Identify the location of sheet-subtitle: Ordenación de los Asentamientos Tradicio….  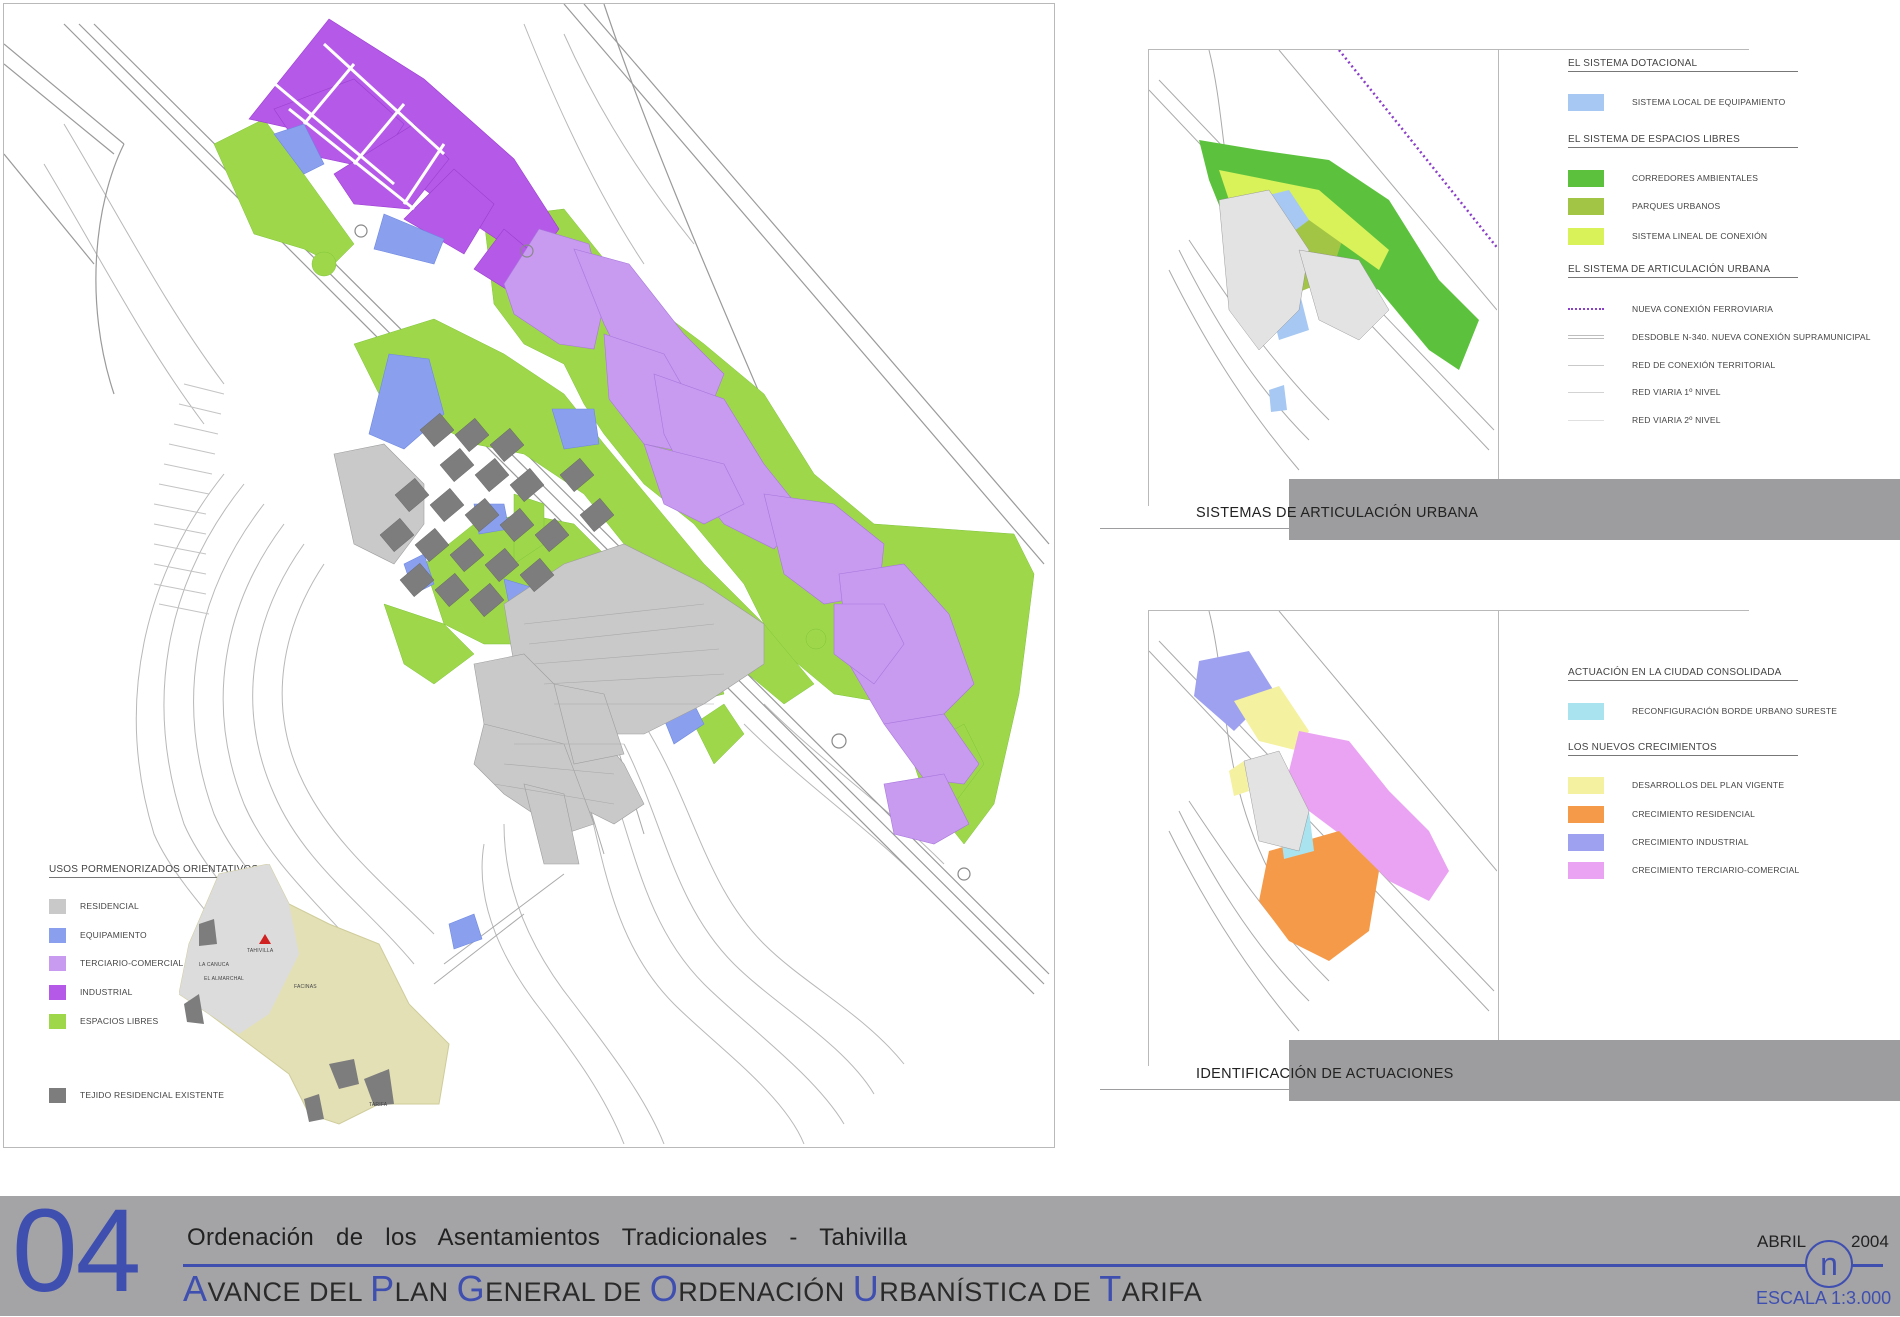
(547, 1237).